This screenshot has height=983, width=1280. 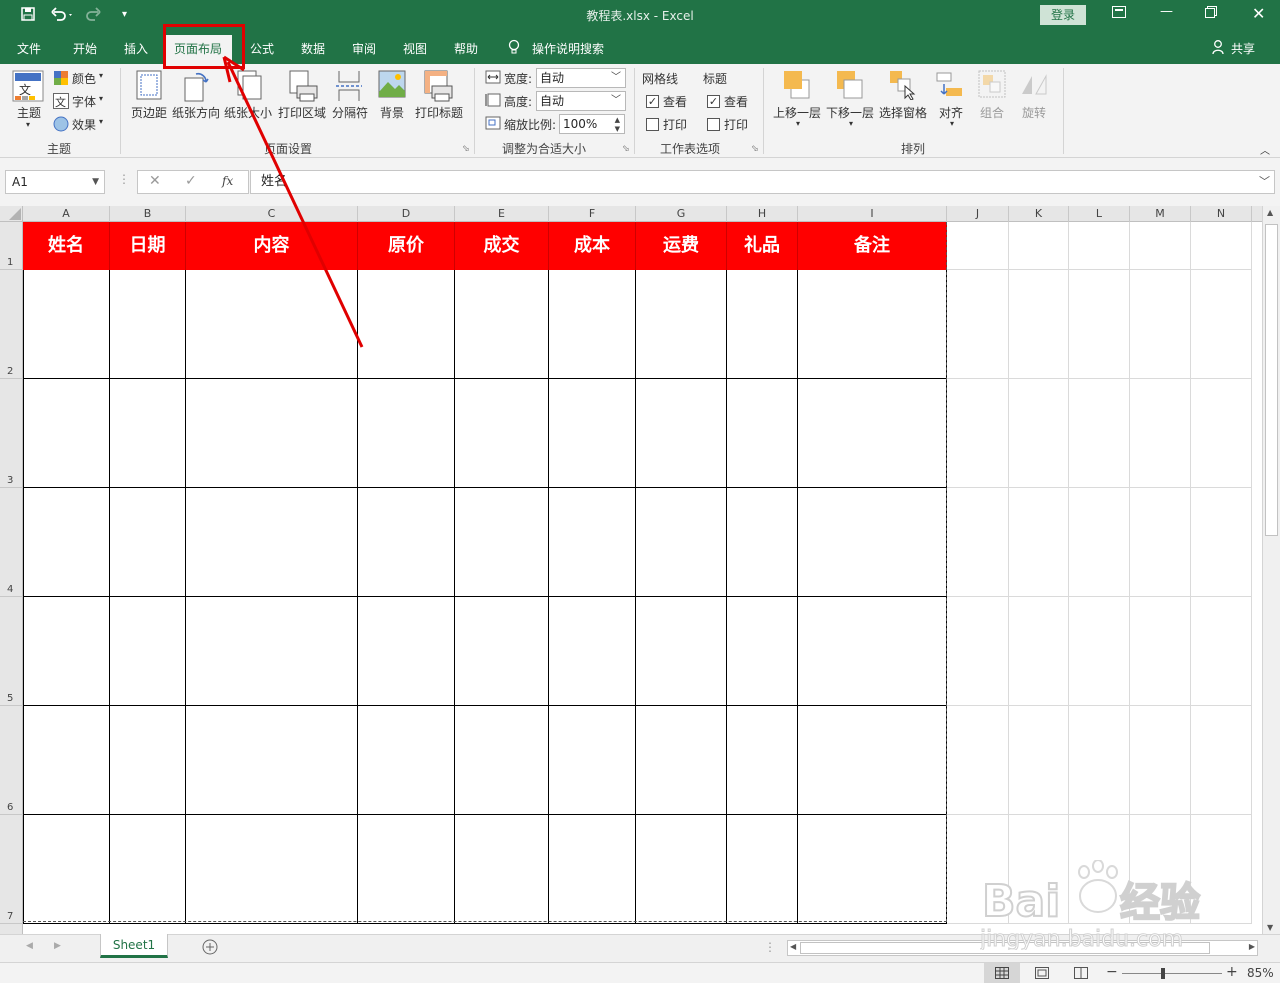 What do you see at coordinates (592, 214) in the screenshot?
I see `column-header: F` at bounding box center [592, 214].